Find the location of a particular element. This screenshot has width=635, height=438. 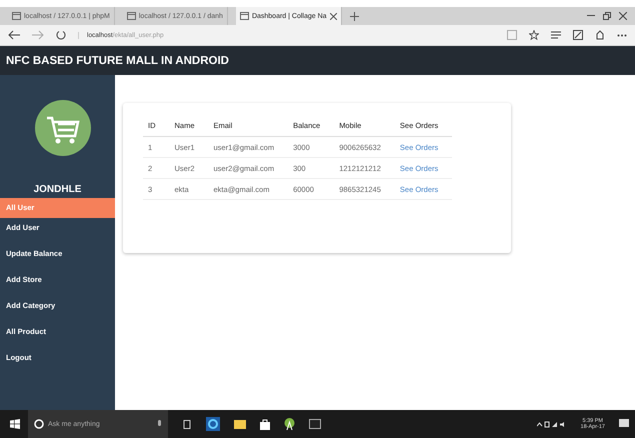

back-arrow-icon is located at coordinates (14, 35).